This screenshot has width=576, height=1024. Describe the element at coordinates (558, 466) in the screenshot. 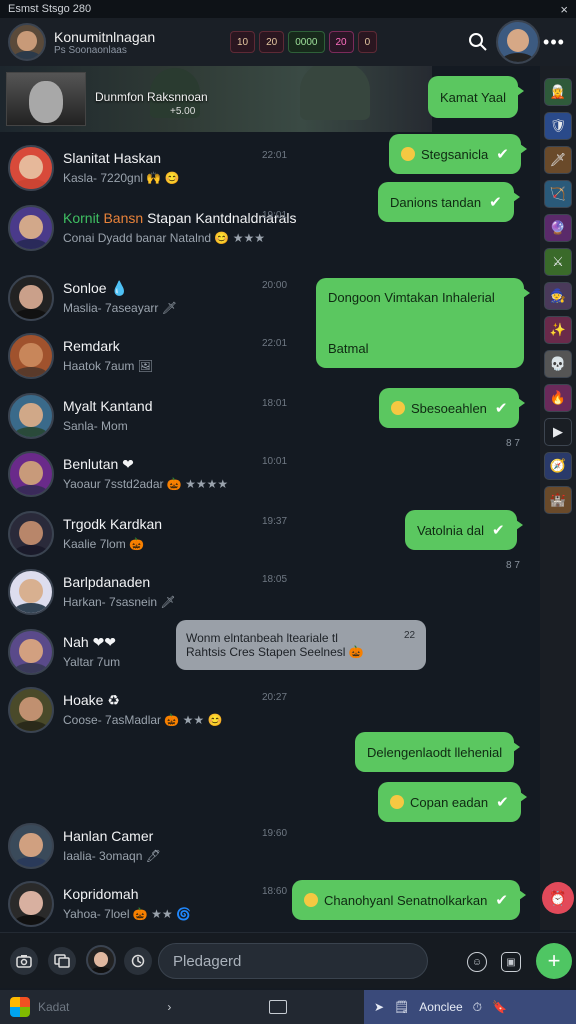

I see `rail-app-icon: 🧭` at that location.